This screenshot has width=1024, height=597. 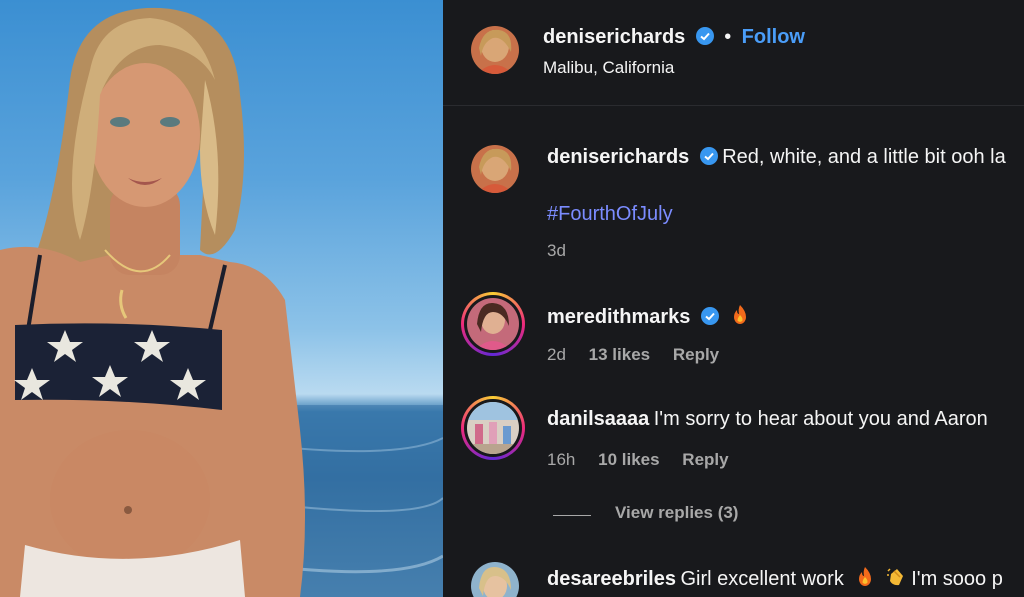 I want to click on follow-button: Follow, so click(x=773, y=37).